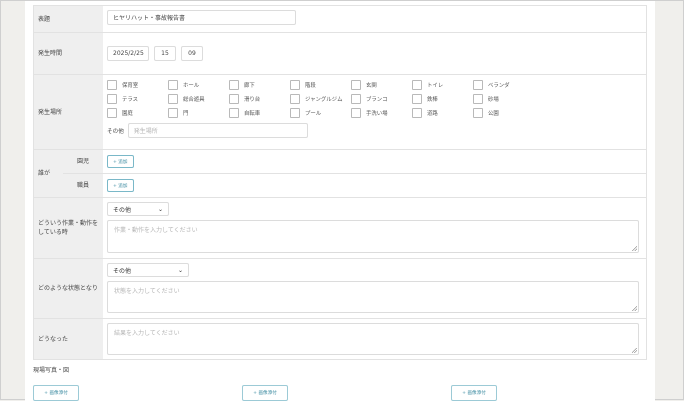 The width and height of the screenshot is (684, 401). Describe the element at coordinates (198, 113) in the screenshot. I see `location-option: 門` at that location.